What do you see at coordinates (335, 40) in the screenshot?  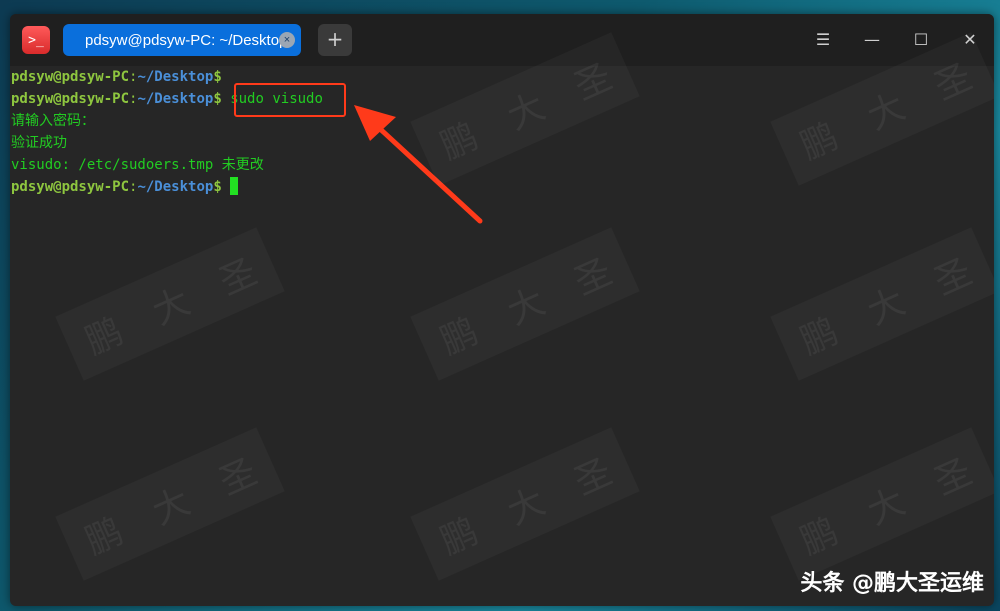 I see `new-tab-button: +` at bounding box center [335, 40].